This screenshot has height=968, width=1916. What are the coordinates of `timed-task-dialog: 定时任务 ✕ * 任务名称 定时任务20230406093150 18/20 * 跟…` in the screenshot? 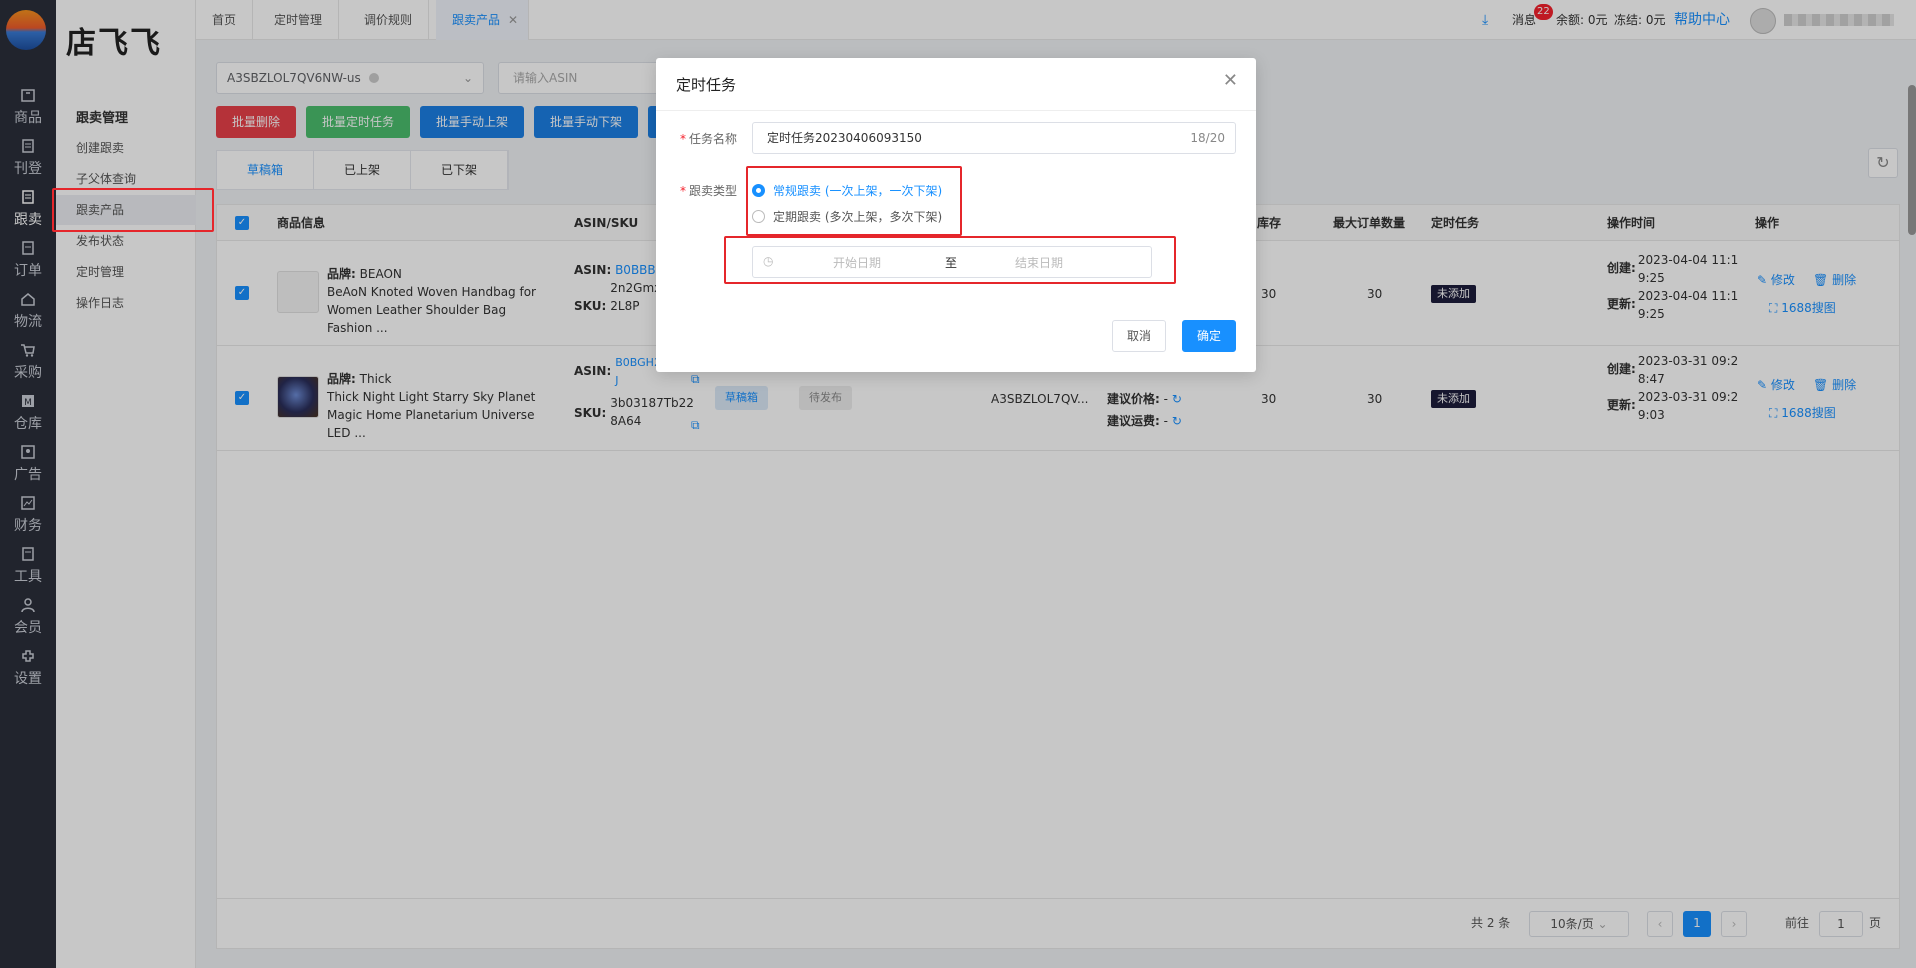 It's located at (956, 215).